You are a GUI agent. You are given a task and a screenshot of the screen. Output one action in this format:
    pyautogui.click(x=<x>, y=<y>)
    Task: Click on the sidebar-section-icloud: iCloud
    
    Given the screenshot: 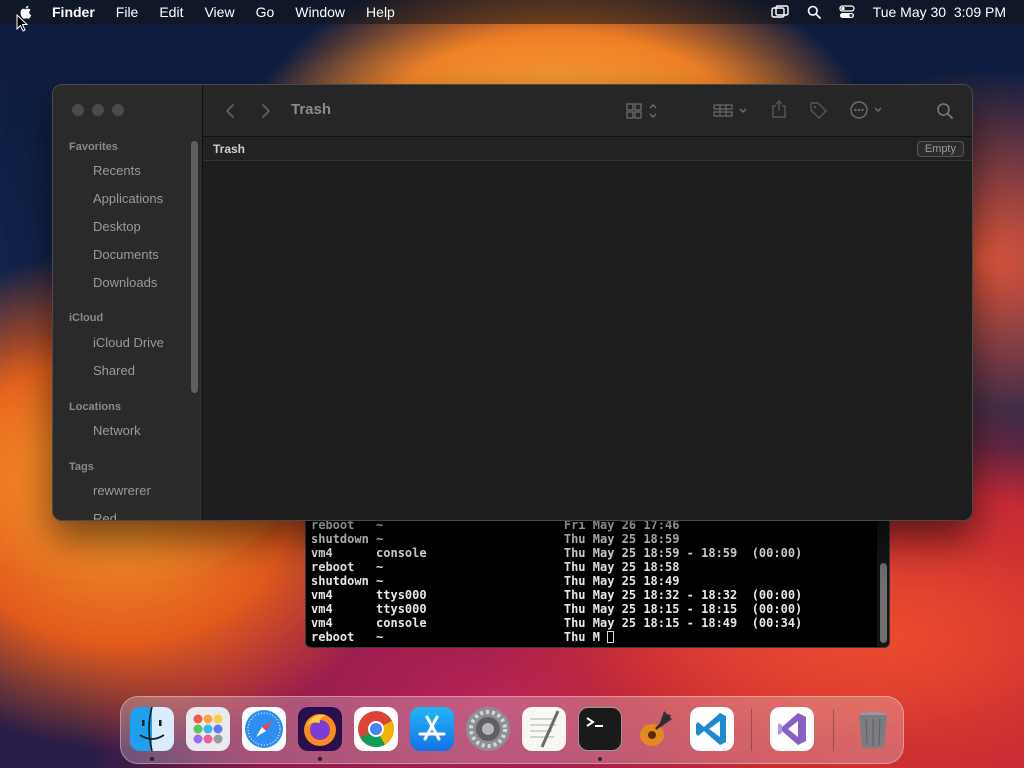 What is the action you would take?
    pyautogui.click(x=86, y=318)
    